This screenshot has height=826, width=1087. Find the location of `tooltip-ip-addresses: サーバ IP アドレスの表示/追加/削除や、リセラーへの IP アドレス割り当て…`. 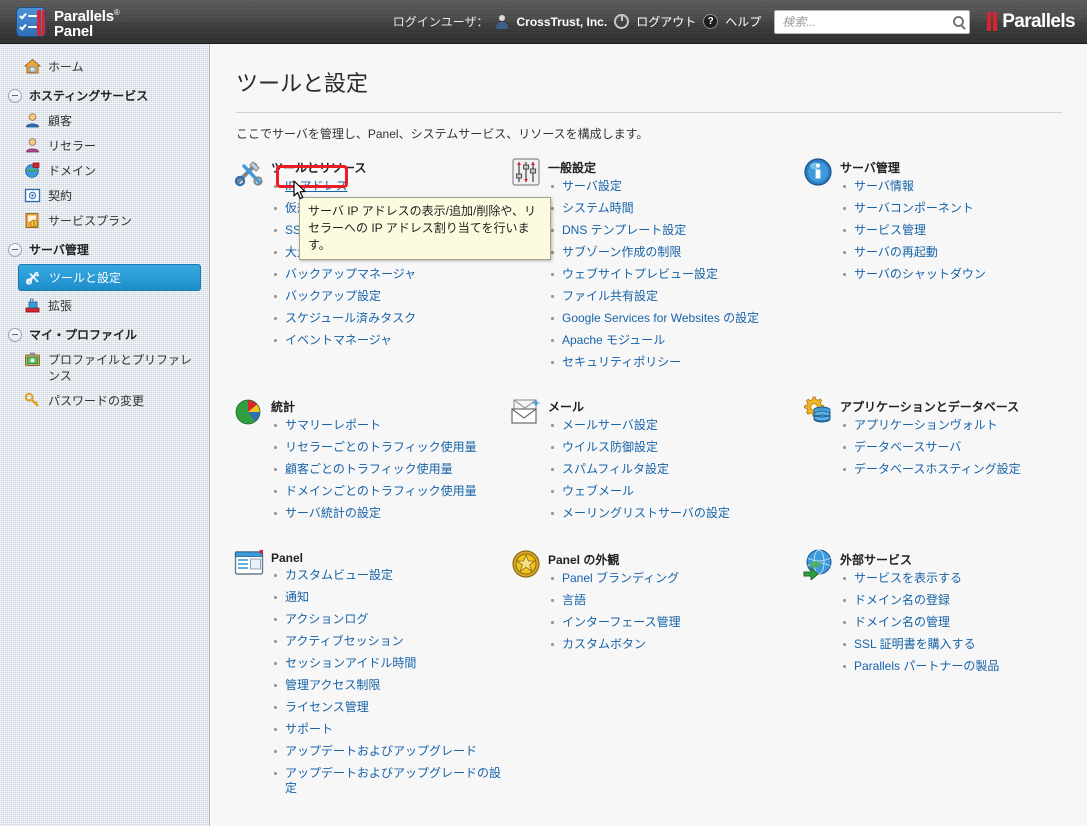

tooltip-ip-addresses: サーバ IP アドレスの表示/追加/削除や、リセラーへの IP アドレス割り当て… is located at coordinates (425, 228).